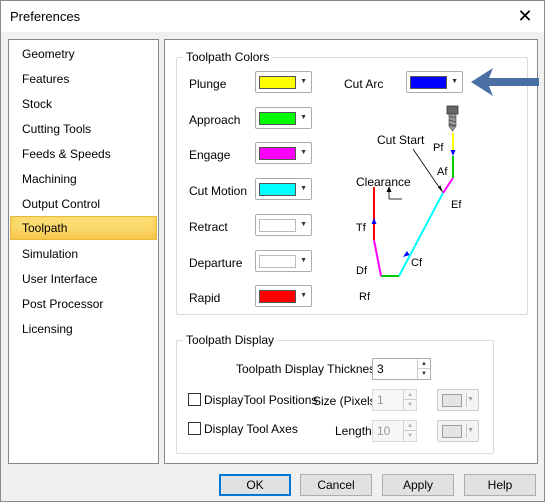 The width and height of the screenshot is (545, 502). Describe the element at coordinates (374, 221) in the screenshot. I see `rapid-arrow` at that location.